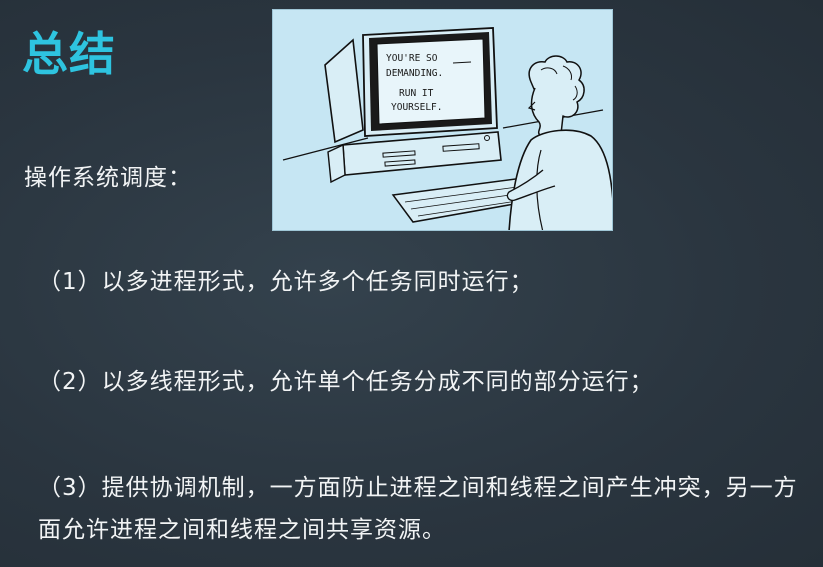  Describe the element at coordinates (412, 58) in the screenshot. I see `screen-line-1: YOU'RE SO` at that location.